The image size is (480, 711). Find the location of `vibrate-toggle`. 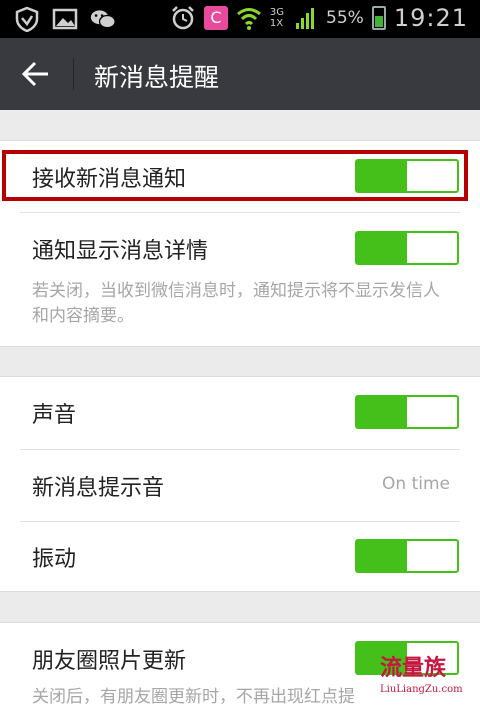

vibrate-toggle is located at coordinates (407, 556).